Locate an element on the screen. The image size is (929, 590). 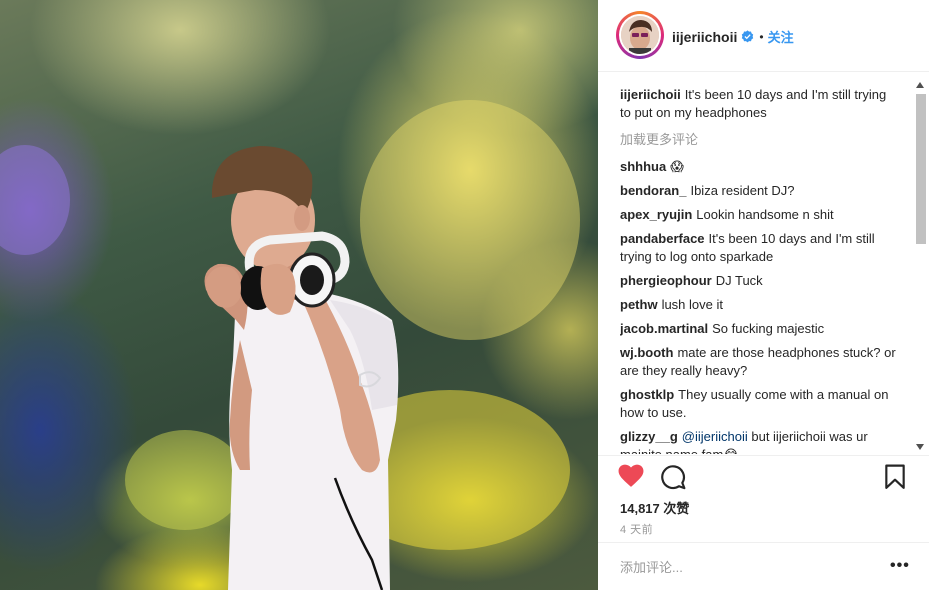
comment-text: Ibiza resident DJ? is located at coordinates (742, 190).